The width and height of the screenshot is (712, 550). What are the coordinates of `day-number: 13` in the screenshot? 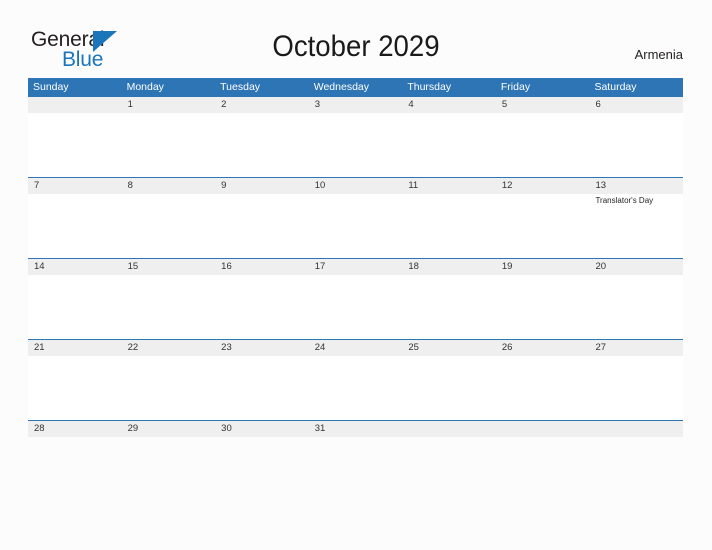 It's located at (636, 186).